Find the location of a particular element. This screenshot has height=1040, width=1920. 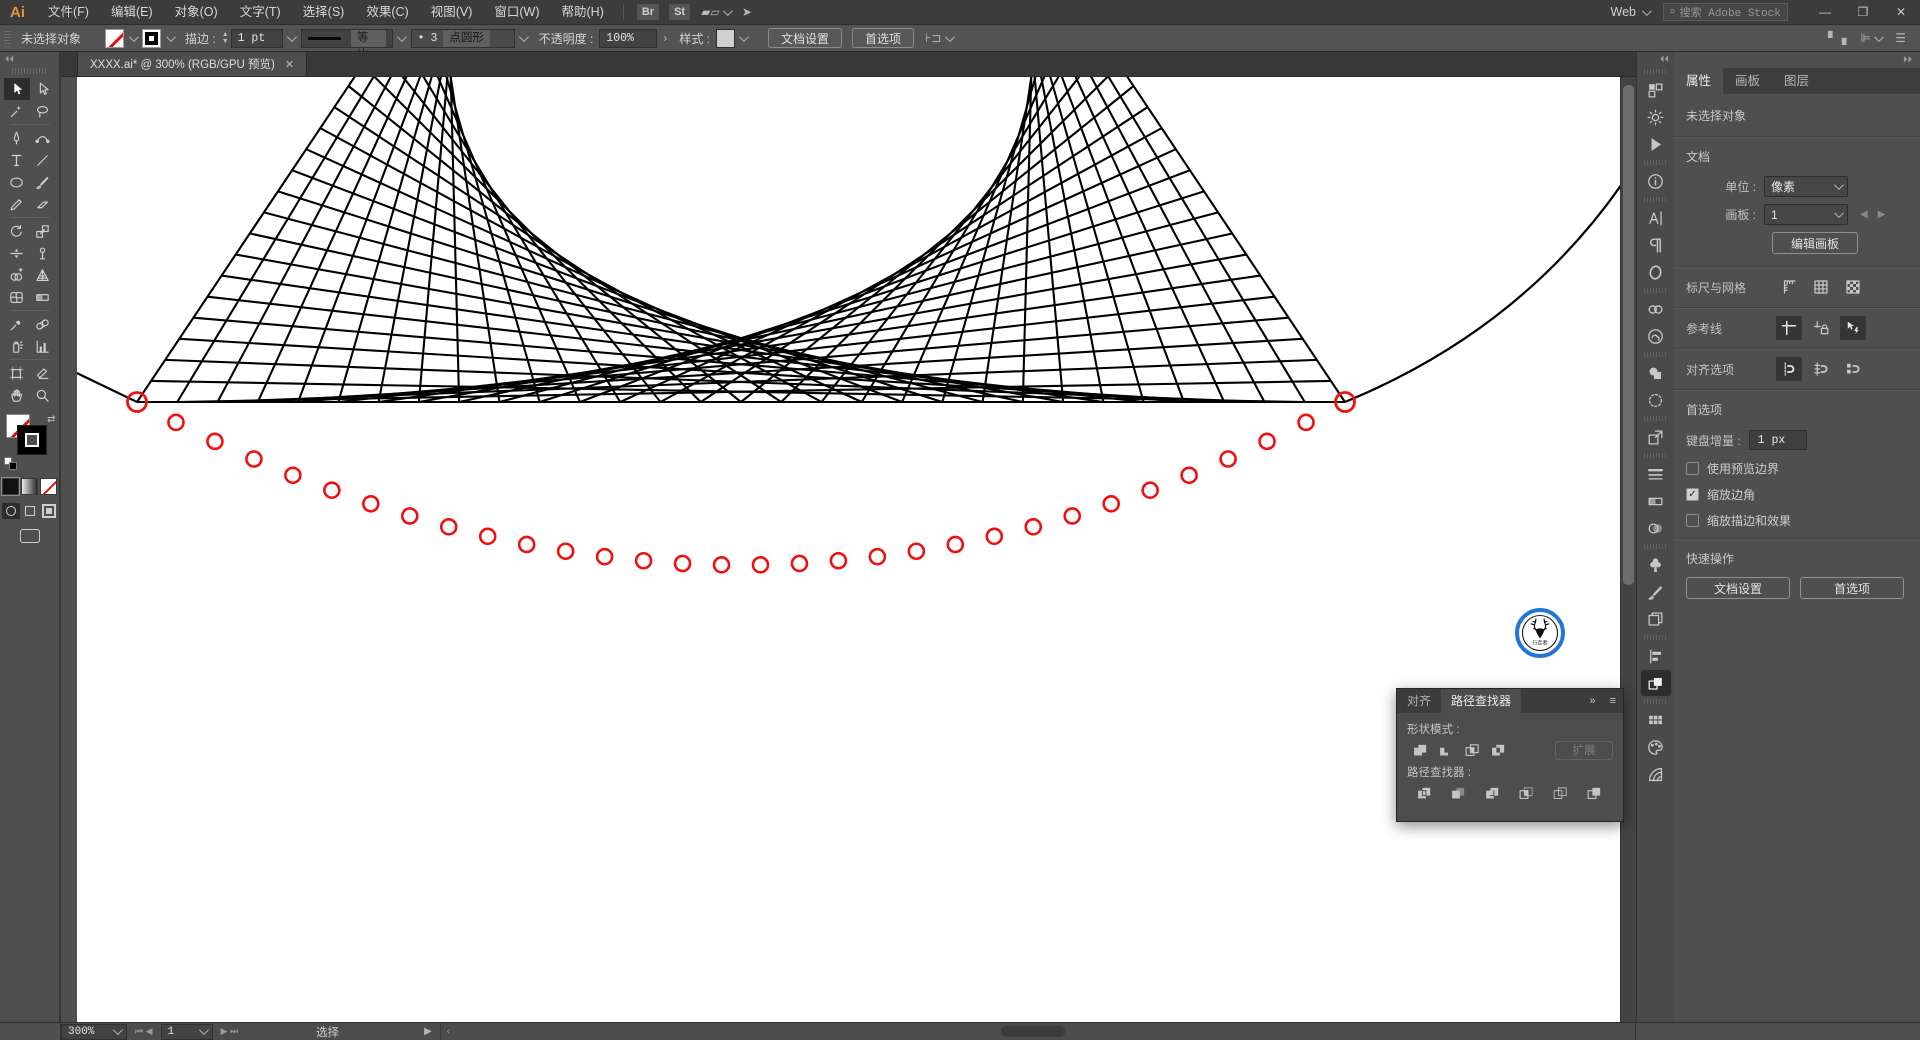

quick-action-button: 首选项 is located at coordinates (1852, 588).